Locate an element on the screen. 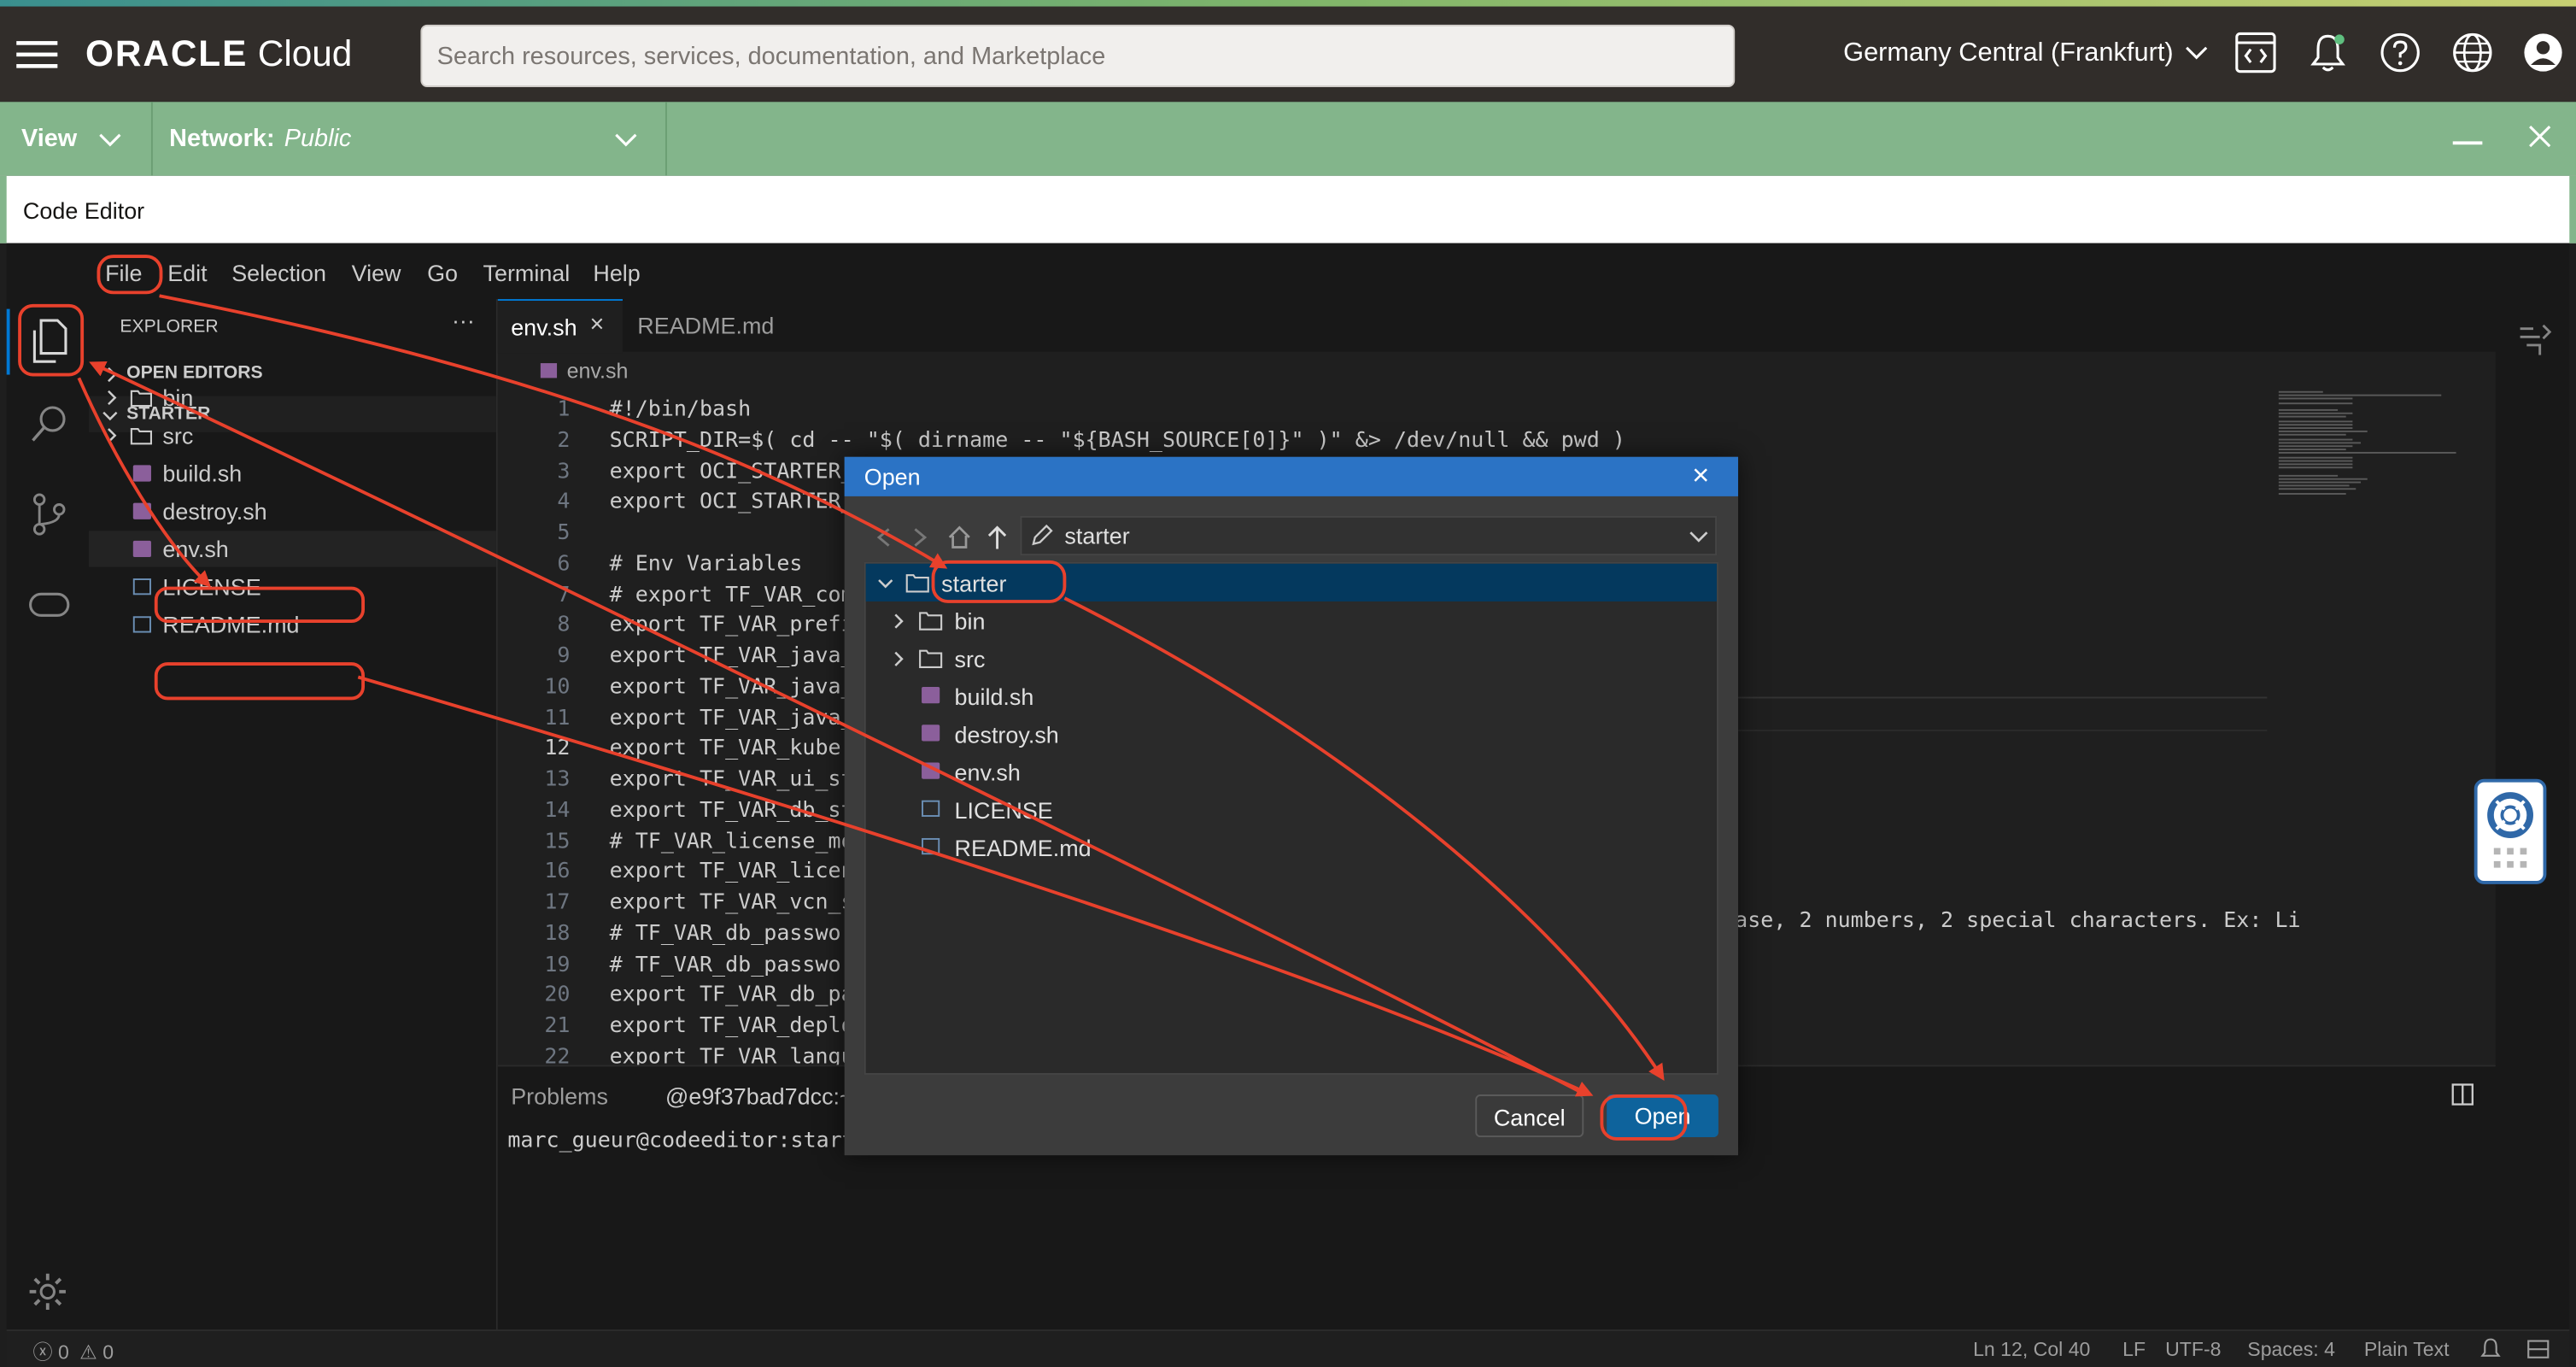 This screenshot has width=2576, height=1367. close-tab-icon: × is located at coordinates (597, 325).